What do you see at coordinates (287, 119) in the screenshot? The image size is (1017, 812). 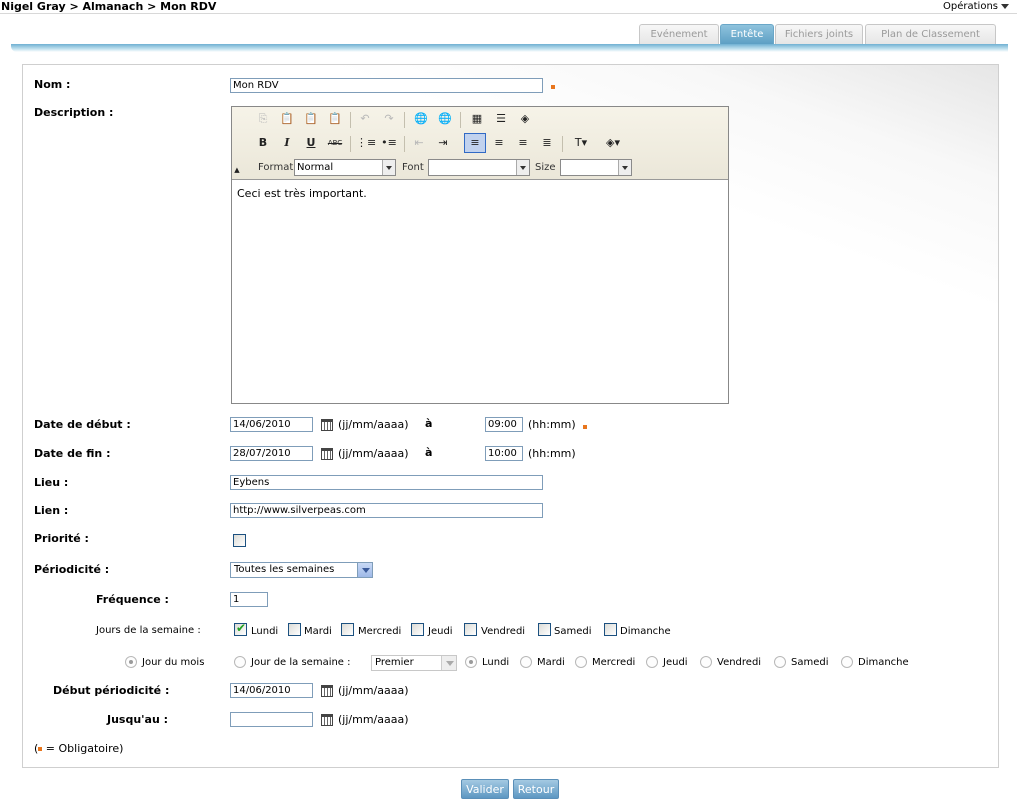 I see `paste-icon: 📋` at bounding box center [287, 119].